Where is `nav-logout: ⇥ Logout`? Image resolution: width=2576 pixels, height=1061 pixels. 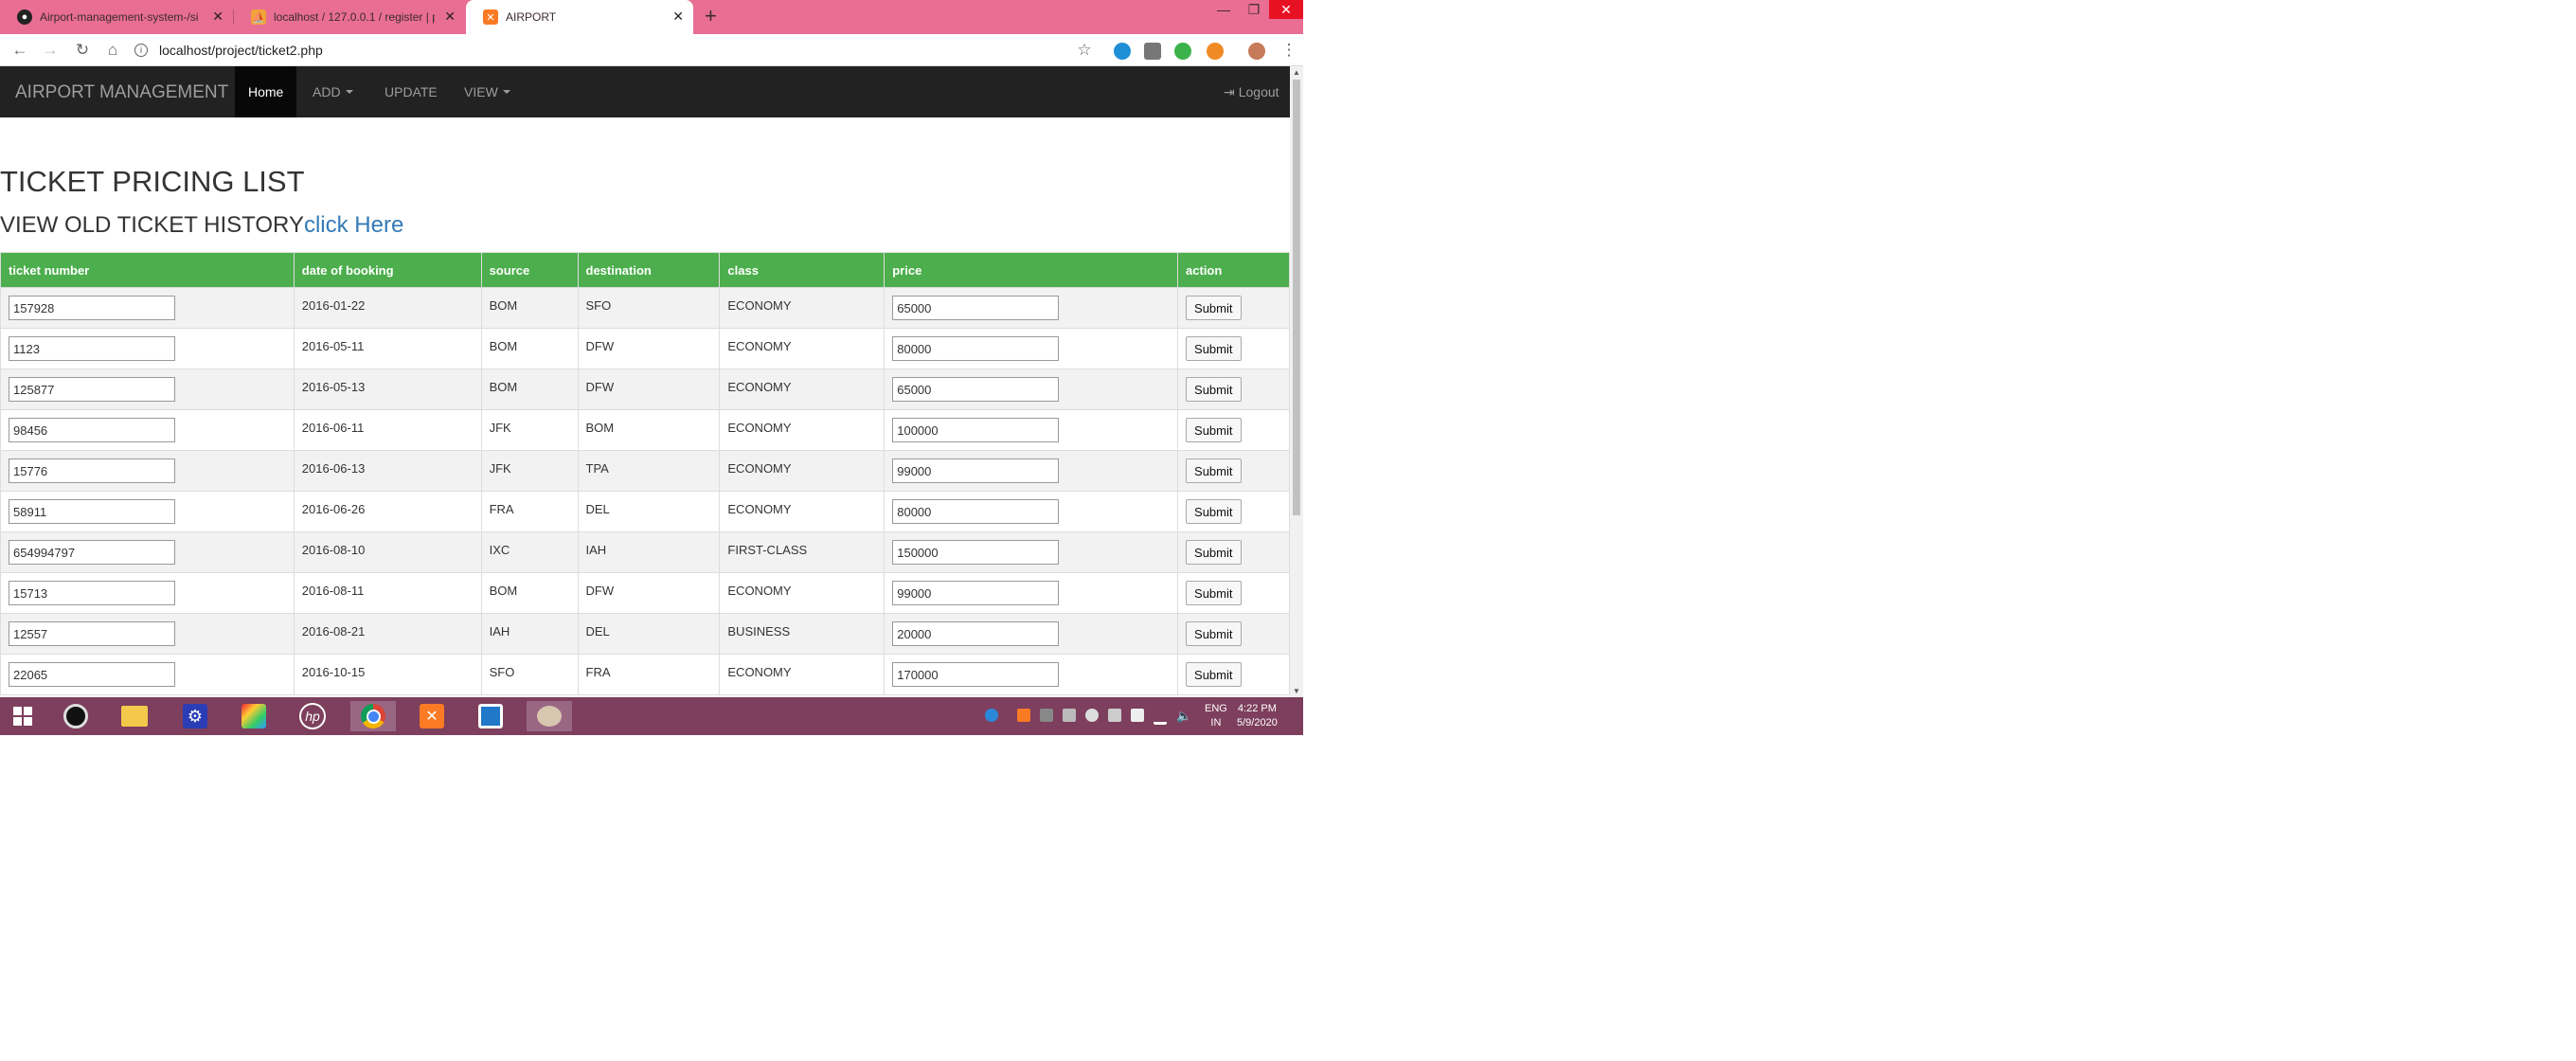 nav-logout: ⇥ Logout is located at coordinates (1250, 91).